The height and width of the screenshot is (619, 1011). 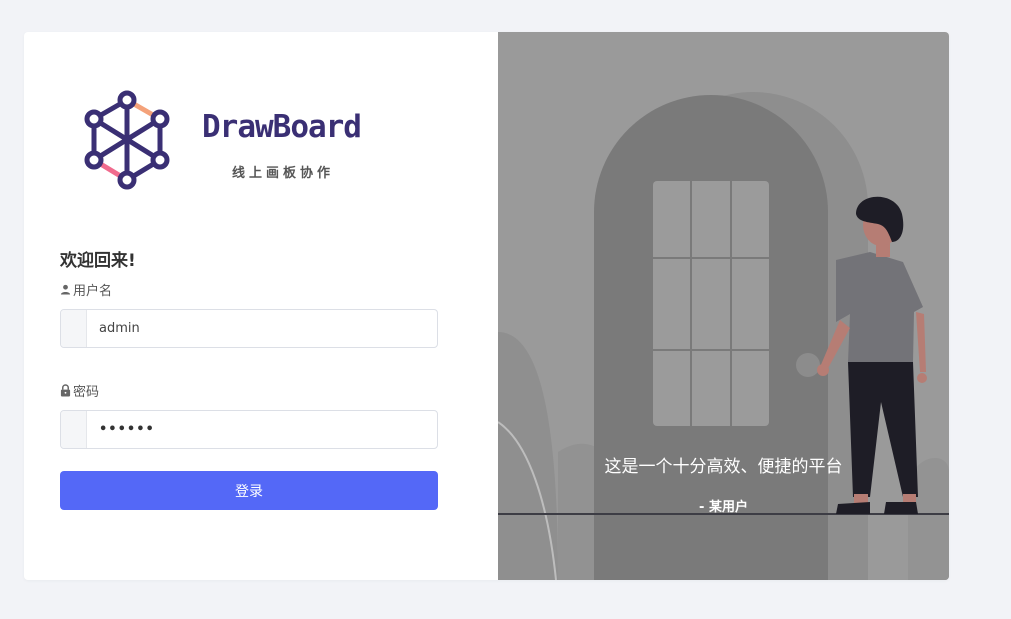 I want to click on brand-subtitle: 线上画板协作, so click(x=283, y=173).